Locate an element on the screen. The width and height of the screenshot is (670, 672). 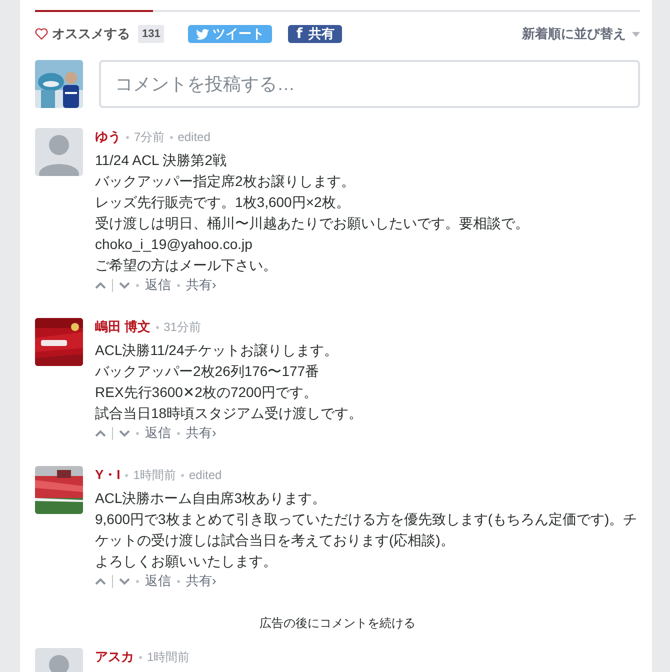
heart-icon is located at coordinates (41, 34).